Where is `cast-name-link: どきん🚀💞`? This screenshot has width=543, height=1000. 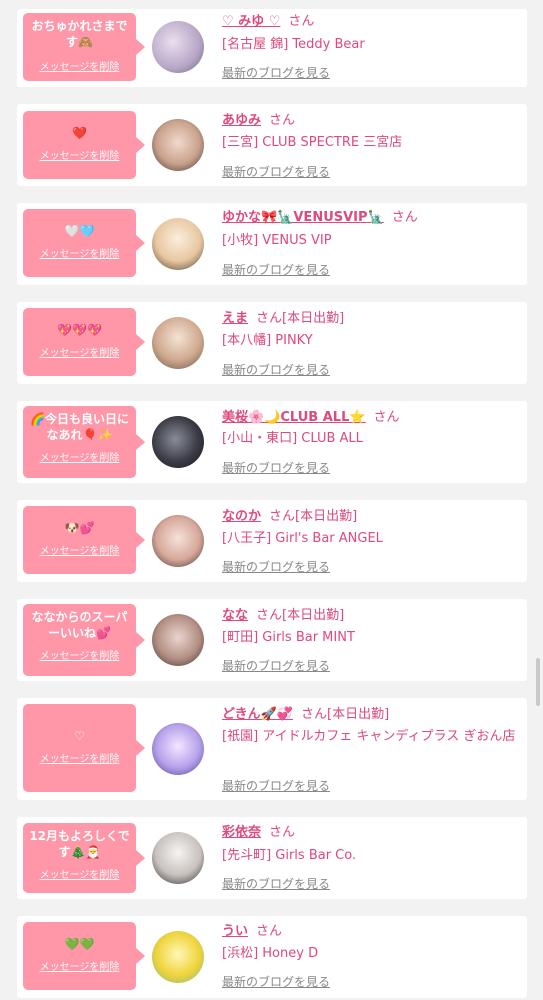 cast-name-link: どきん🚀💞 is located at coordinates (257, 714).